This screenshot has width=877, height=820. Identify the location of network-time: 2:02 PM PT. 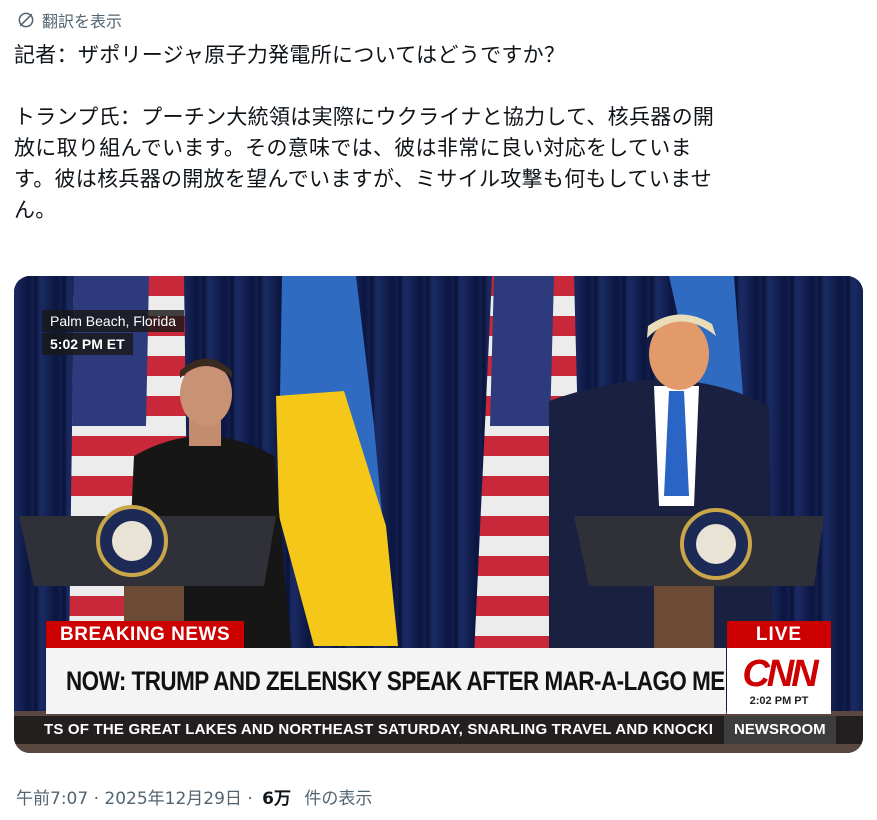
(779, 701).